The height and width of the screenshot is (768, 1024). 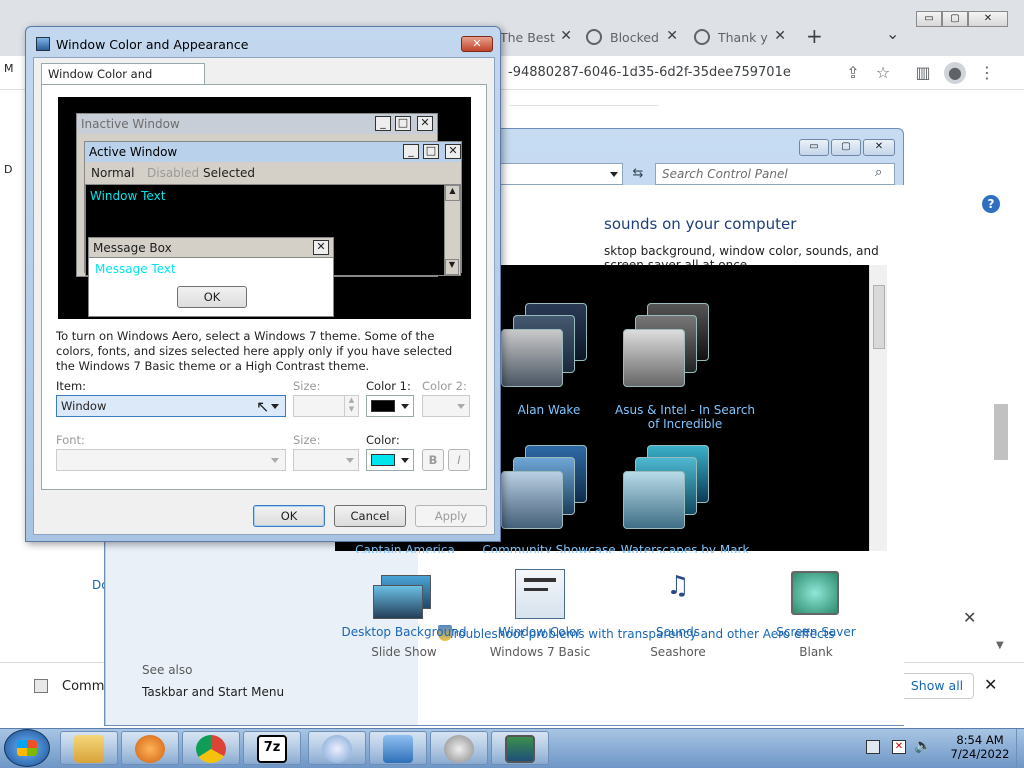 What do you see at coordinates (403, 597) in the screenshot?
I see `desktop-background-icon` at bounding box center [403, 597].